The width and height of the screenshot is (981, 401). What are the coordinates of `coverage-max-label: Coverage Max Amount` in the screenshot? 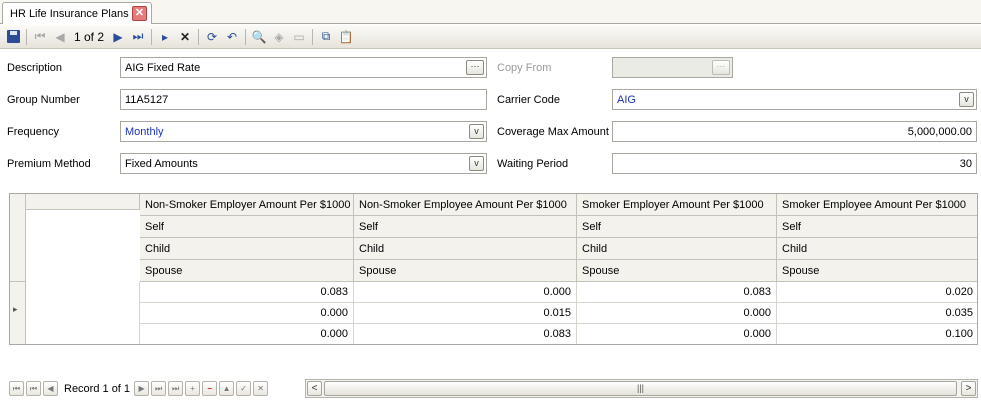 It's located at (553, 132).